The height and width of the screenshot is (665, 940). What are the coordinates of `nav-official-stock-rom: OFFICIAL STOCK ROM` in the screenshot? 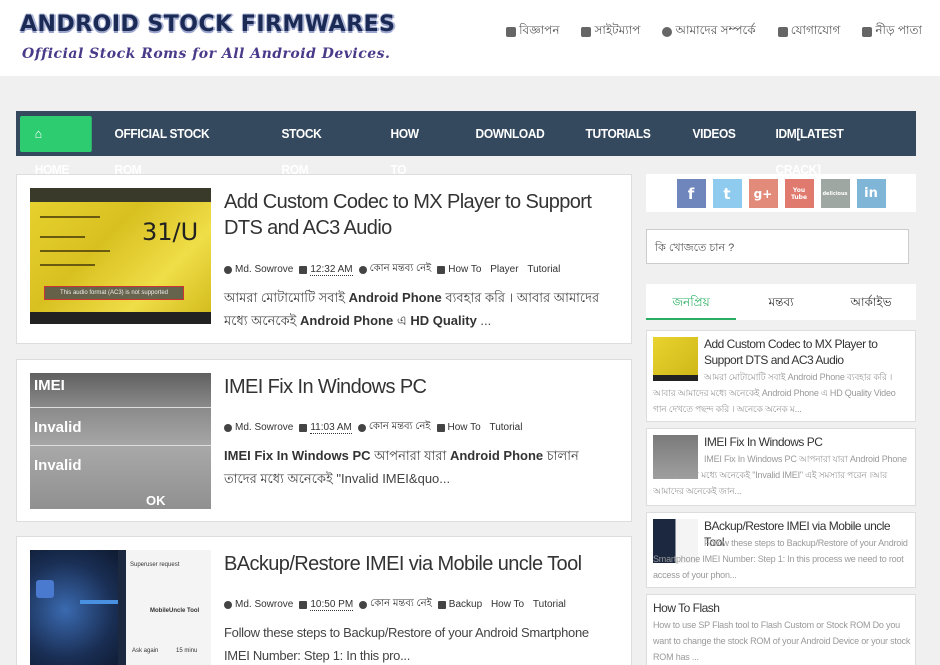 It's located at (174, 146).